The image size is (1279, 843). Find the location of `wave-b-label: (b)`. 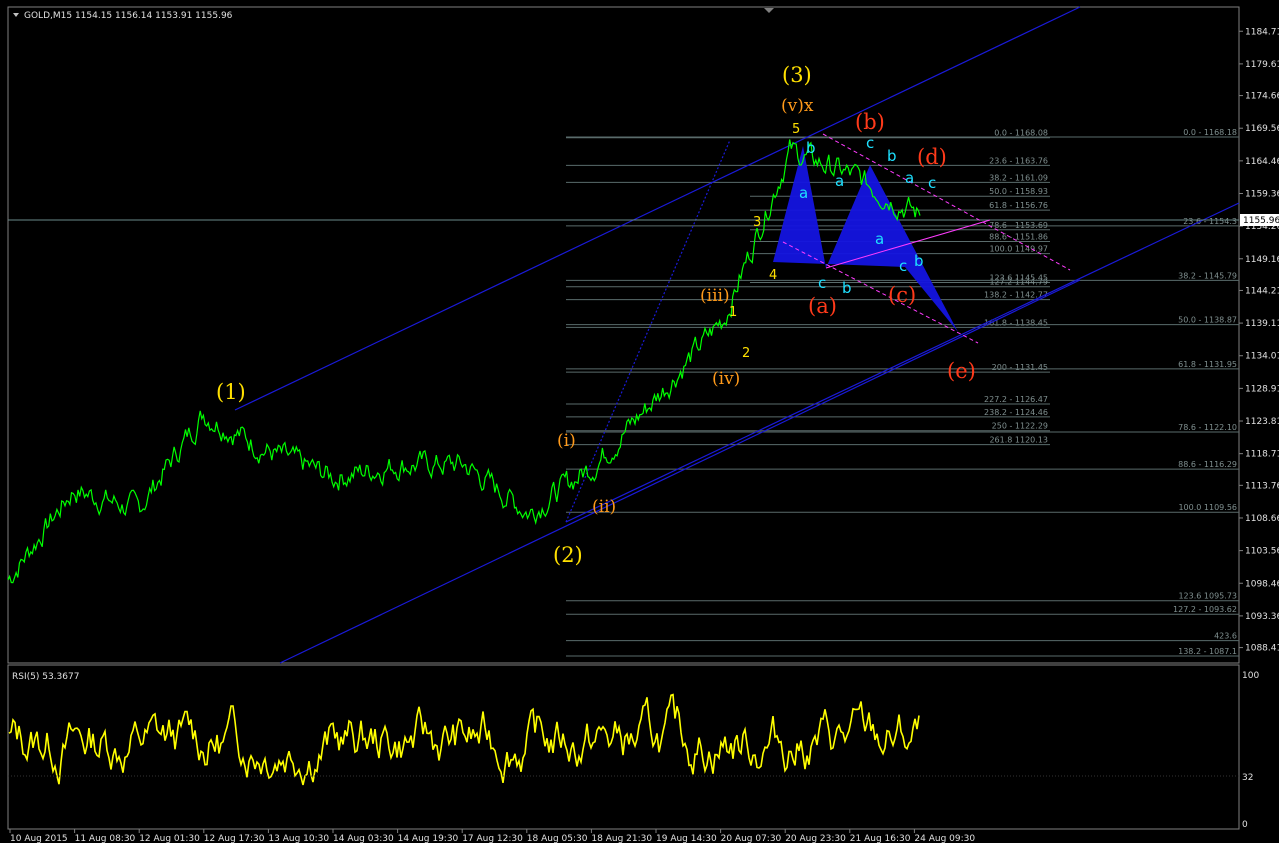

wave-b-label: (b) is located at coordinates (870, 122).